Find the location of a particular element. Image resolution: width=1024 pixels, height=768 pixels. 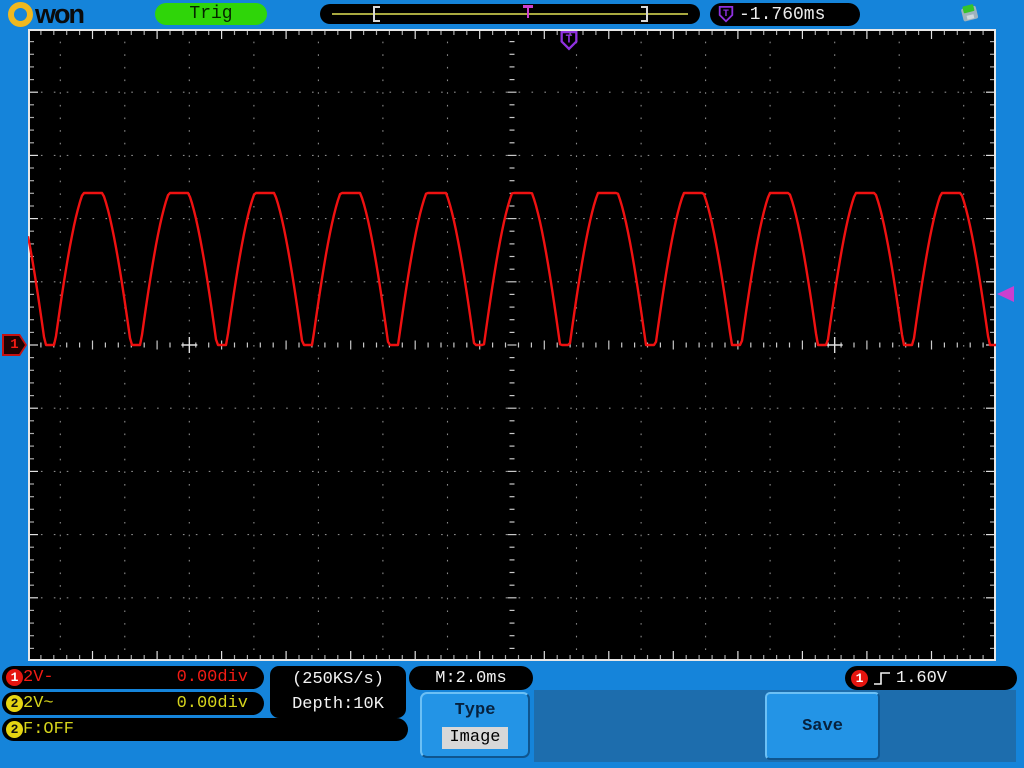

channel1-position-marker: 1 is located at coordinates (14, 345).